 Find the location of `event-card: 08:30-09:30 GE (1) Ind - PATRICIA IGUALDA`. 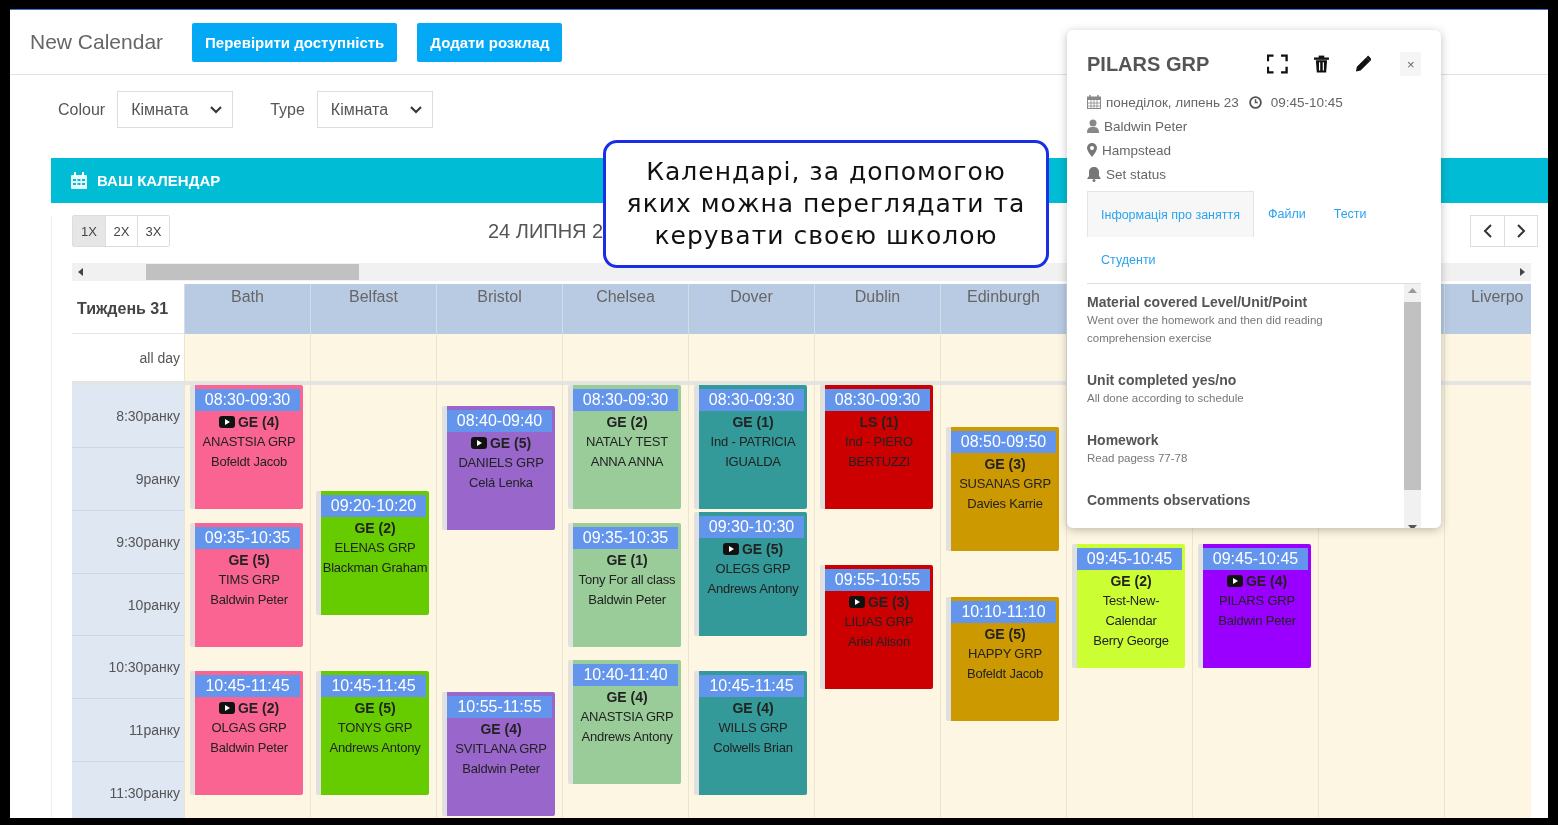

event-card: 08:30-09:30 GE (1) Ind - PATRICIA IGUALDA is located at coordinates (750, 447).